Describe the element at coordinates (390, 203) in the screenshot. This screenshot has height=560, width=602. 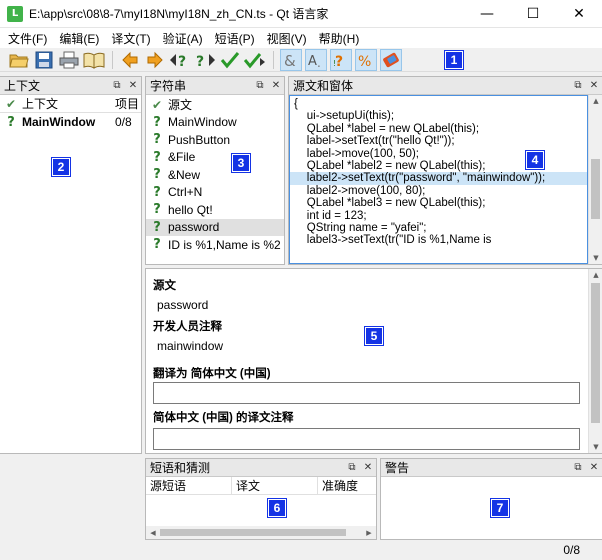
I see `code-line: QLabel *label3 = new QLabel(this);` at that location.